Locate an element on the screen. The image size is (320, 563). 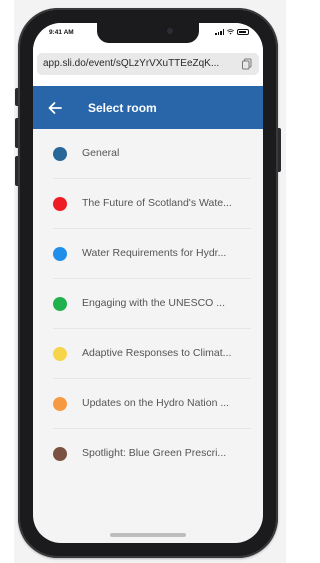
status-icons is located at coordinates (232, 32).